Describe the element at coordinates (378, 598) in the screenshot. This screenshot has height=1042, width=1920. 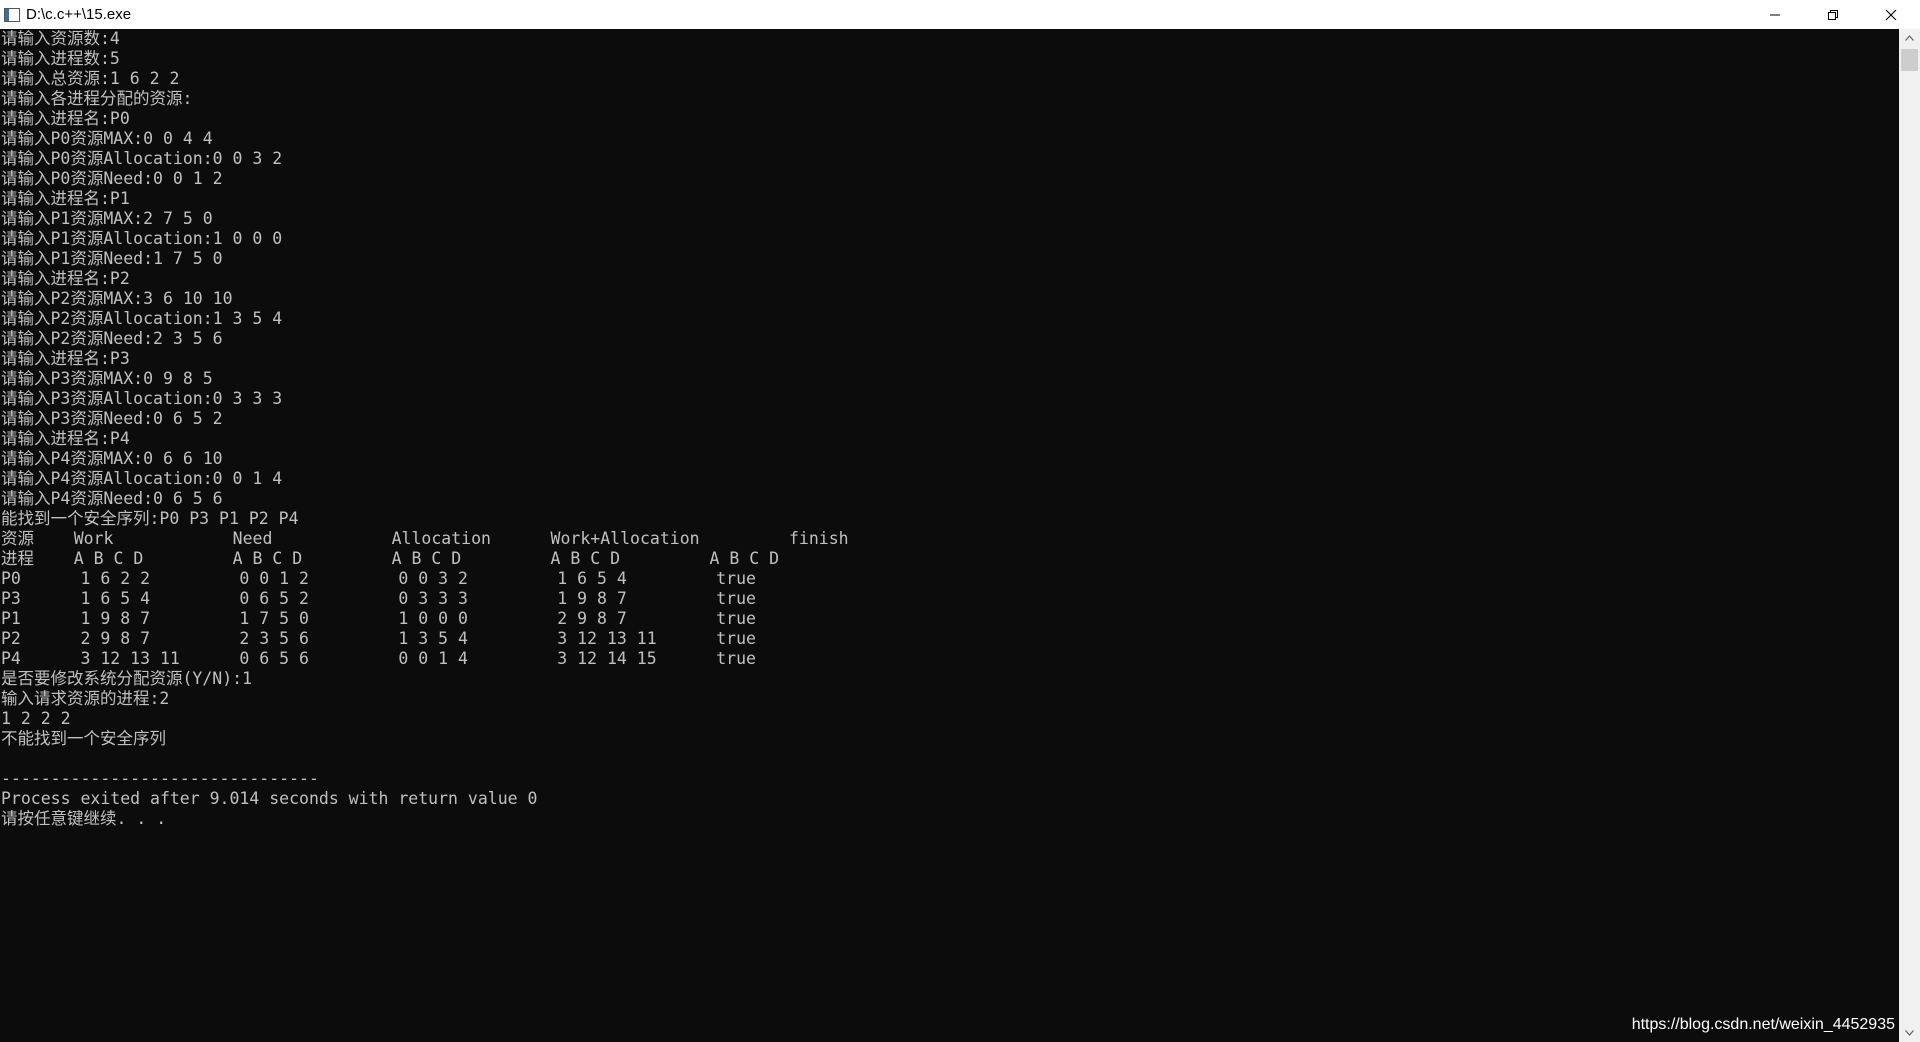
I see `console-line: P3 1 6 5 4 0 6 5 2 0 3 3 3 1 9 8 7 true` at that location.